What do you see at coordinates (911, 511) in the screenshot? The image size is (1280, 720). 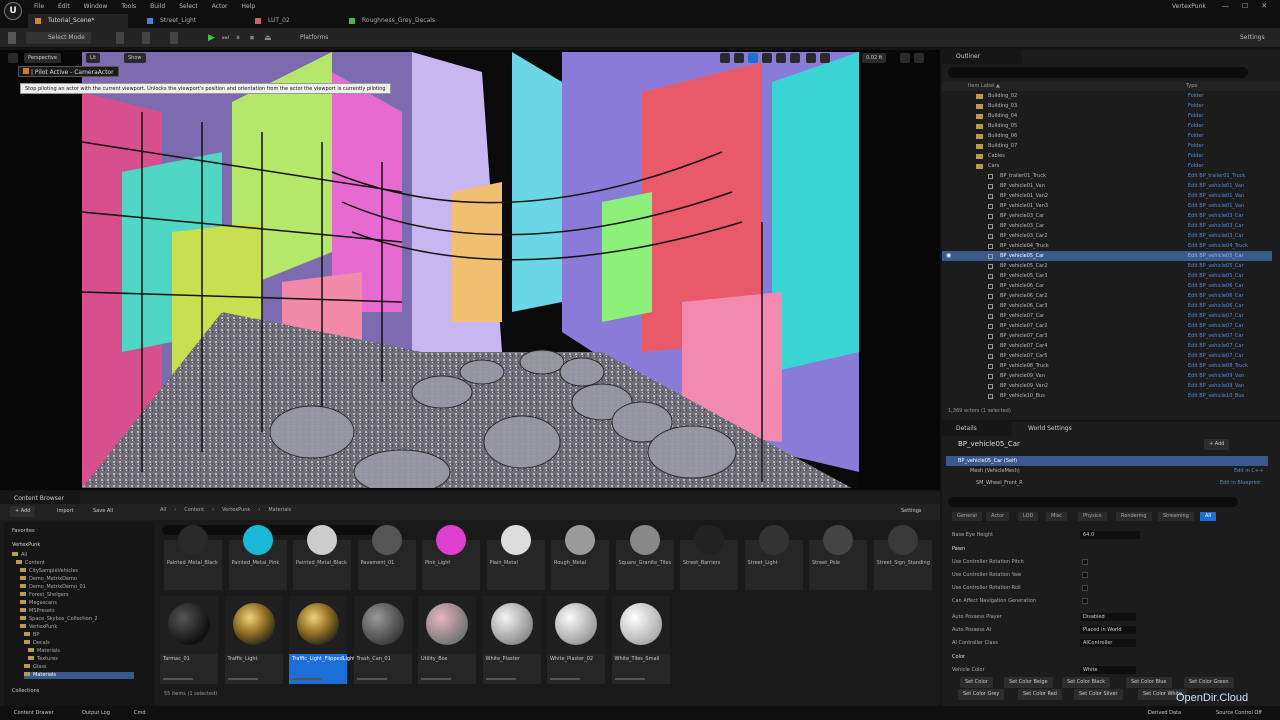 I see `content-settings-button: Settings` at bounding box center [911, 511].